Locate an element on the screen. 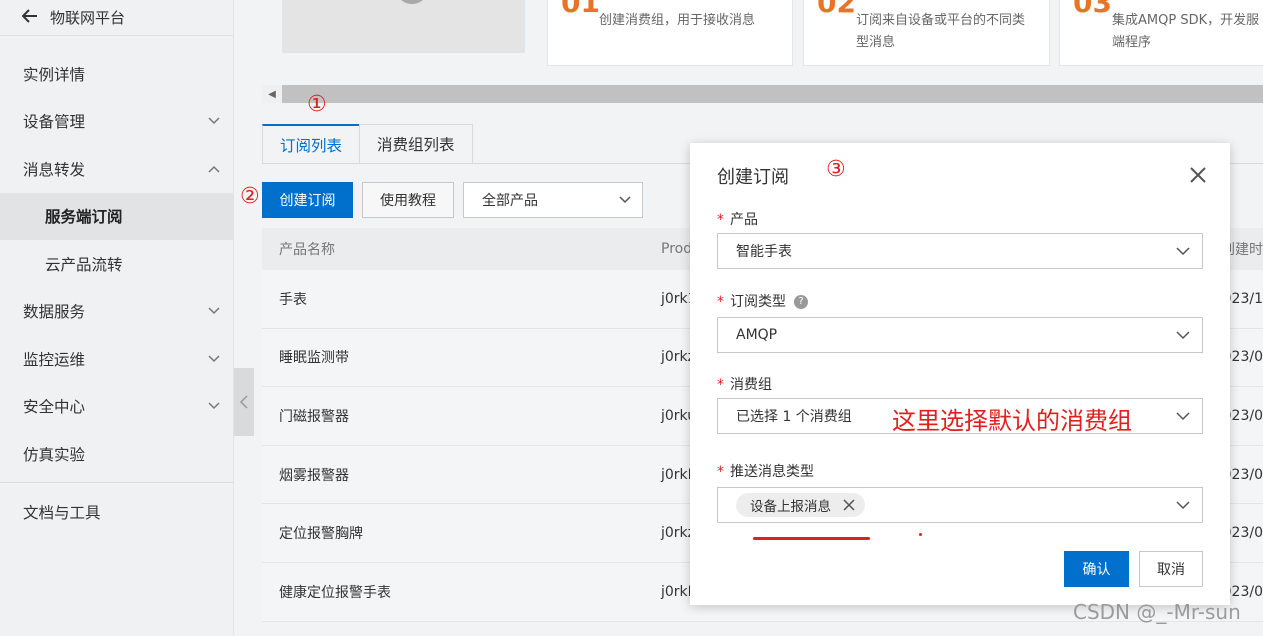 Image resolution: width=1263 pixels, height=636 pixels. sidebar-item-server-subscription: 服务端订阅 is located at coordinates (116, 216).